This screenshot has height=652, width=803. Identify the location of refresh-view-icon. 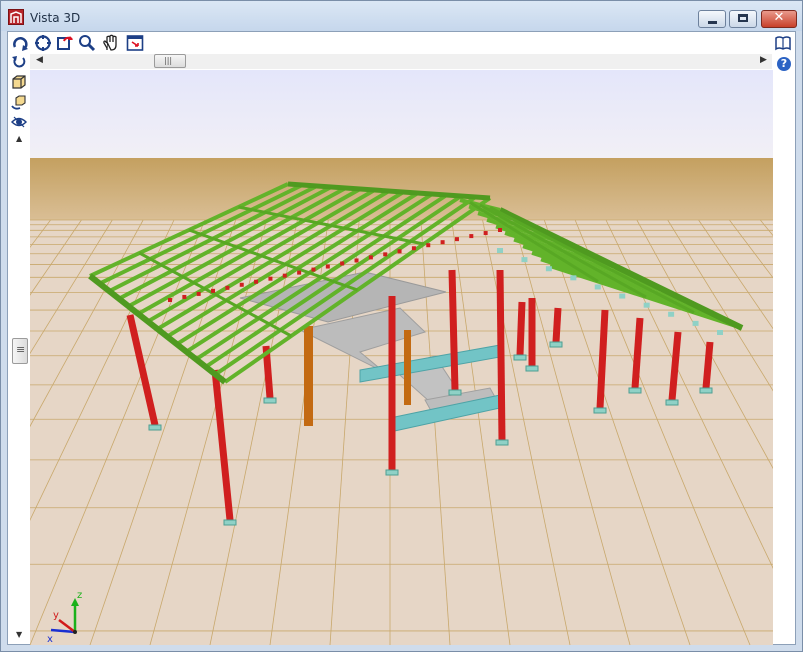
(65, 43).